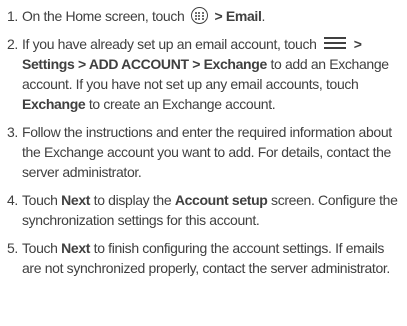  I want to click on menu-icon, so click(335, 43).